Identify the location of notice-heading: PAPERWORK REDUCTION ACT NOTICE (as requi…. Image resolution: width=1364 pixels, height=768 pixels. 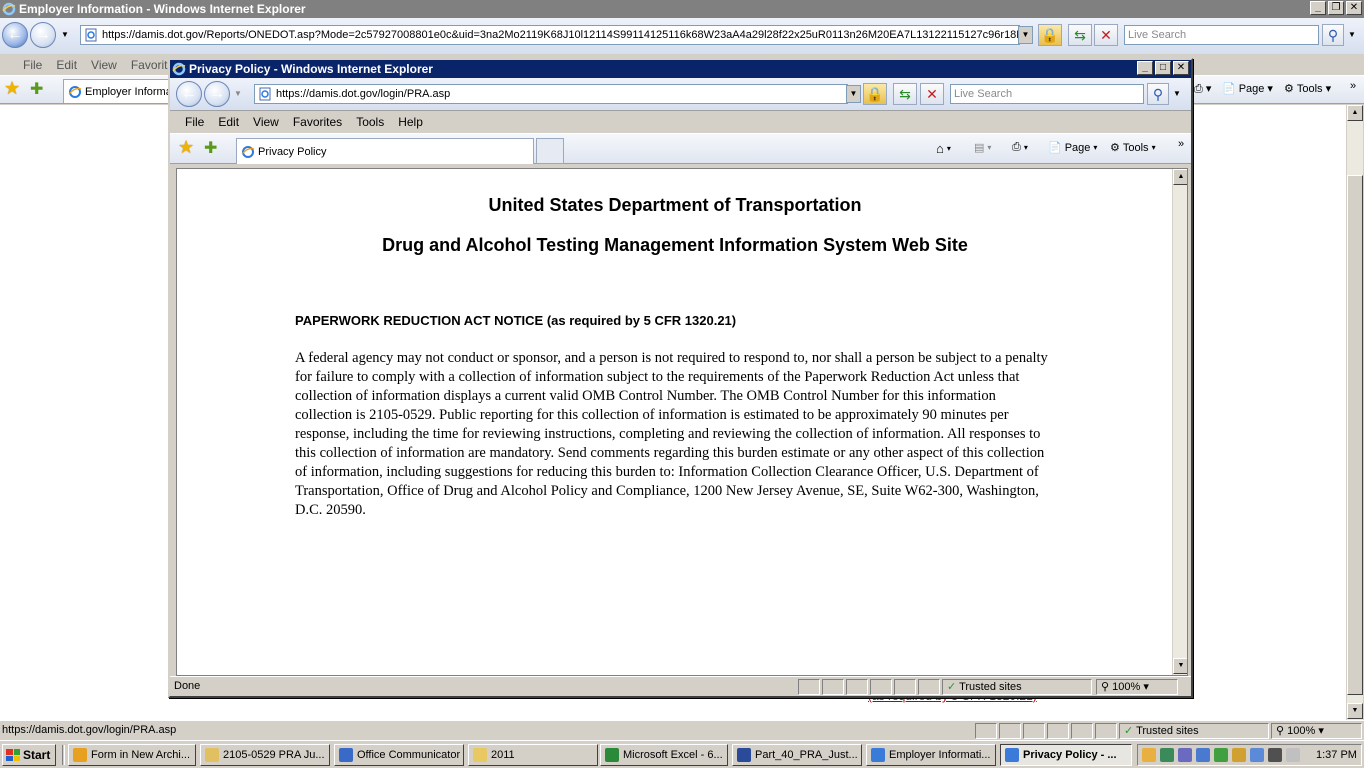
(516, 320).